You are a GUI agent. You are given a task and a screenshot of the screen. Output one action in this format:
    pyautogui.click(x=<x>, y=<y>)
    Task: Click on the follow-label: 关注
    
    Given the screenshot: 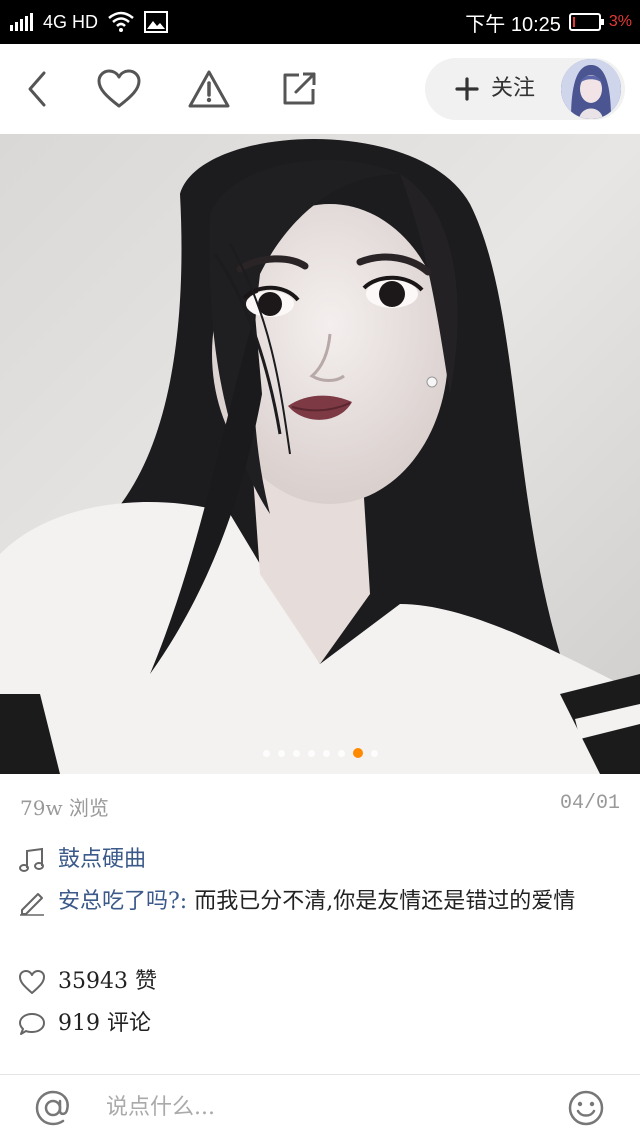 What is the action you would take?
    pyautogui.click(x=513, y=88)
    